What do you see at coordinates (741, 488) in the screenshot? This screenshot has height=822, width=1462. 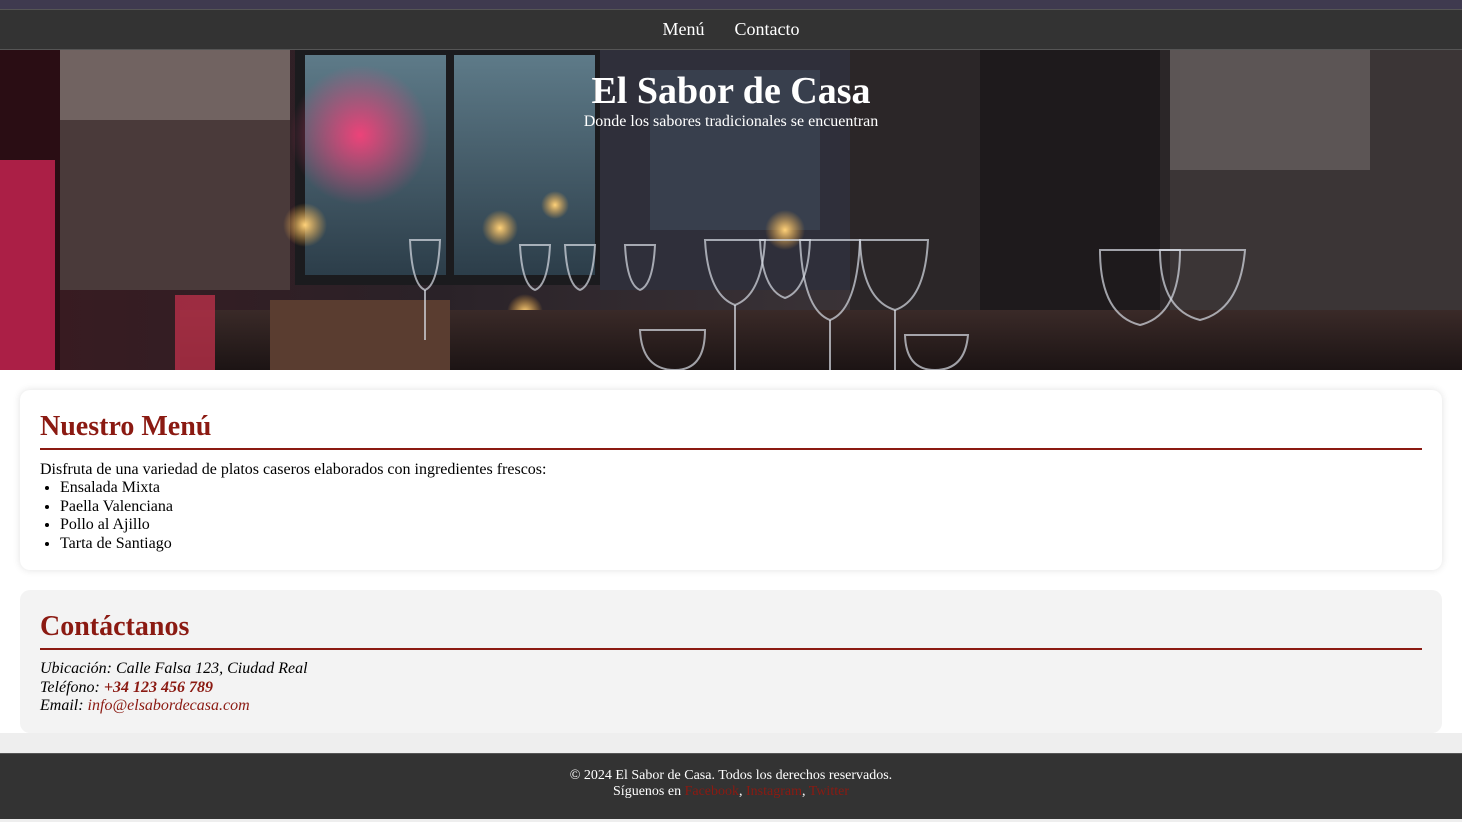 I see `dish-item: Ensalada Mixta` at bounding box center [741, 488].